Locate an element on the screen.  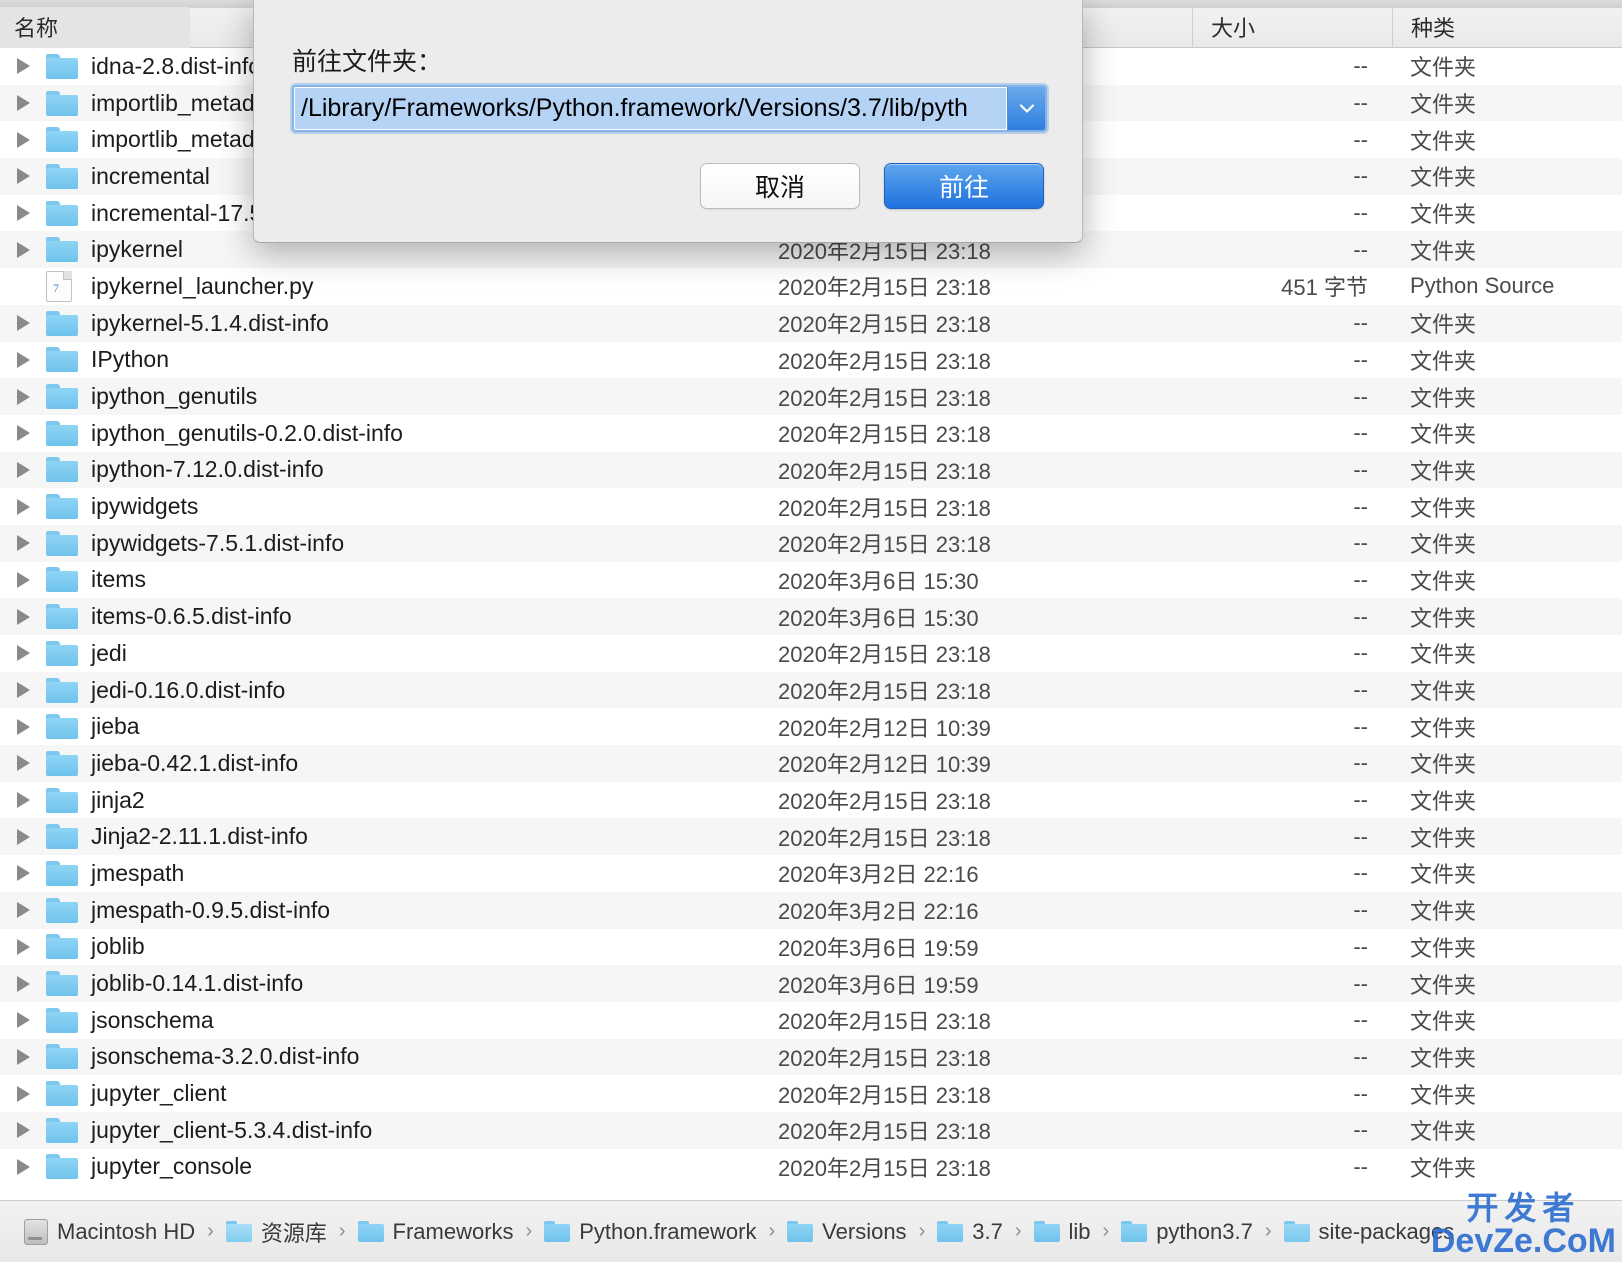
dialog-button-row: 取消 前往 is located at coordinates (872, 186).